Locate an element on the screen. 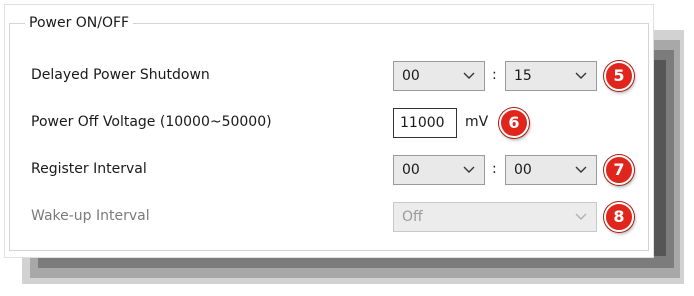 This screenshot has width=694, height=296. register-interval-minutes-select: 00 is located at coordinates (551, 170).